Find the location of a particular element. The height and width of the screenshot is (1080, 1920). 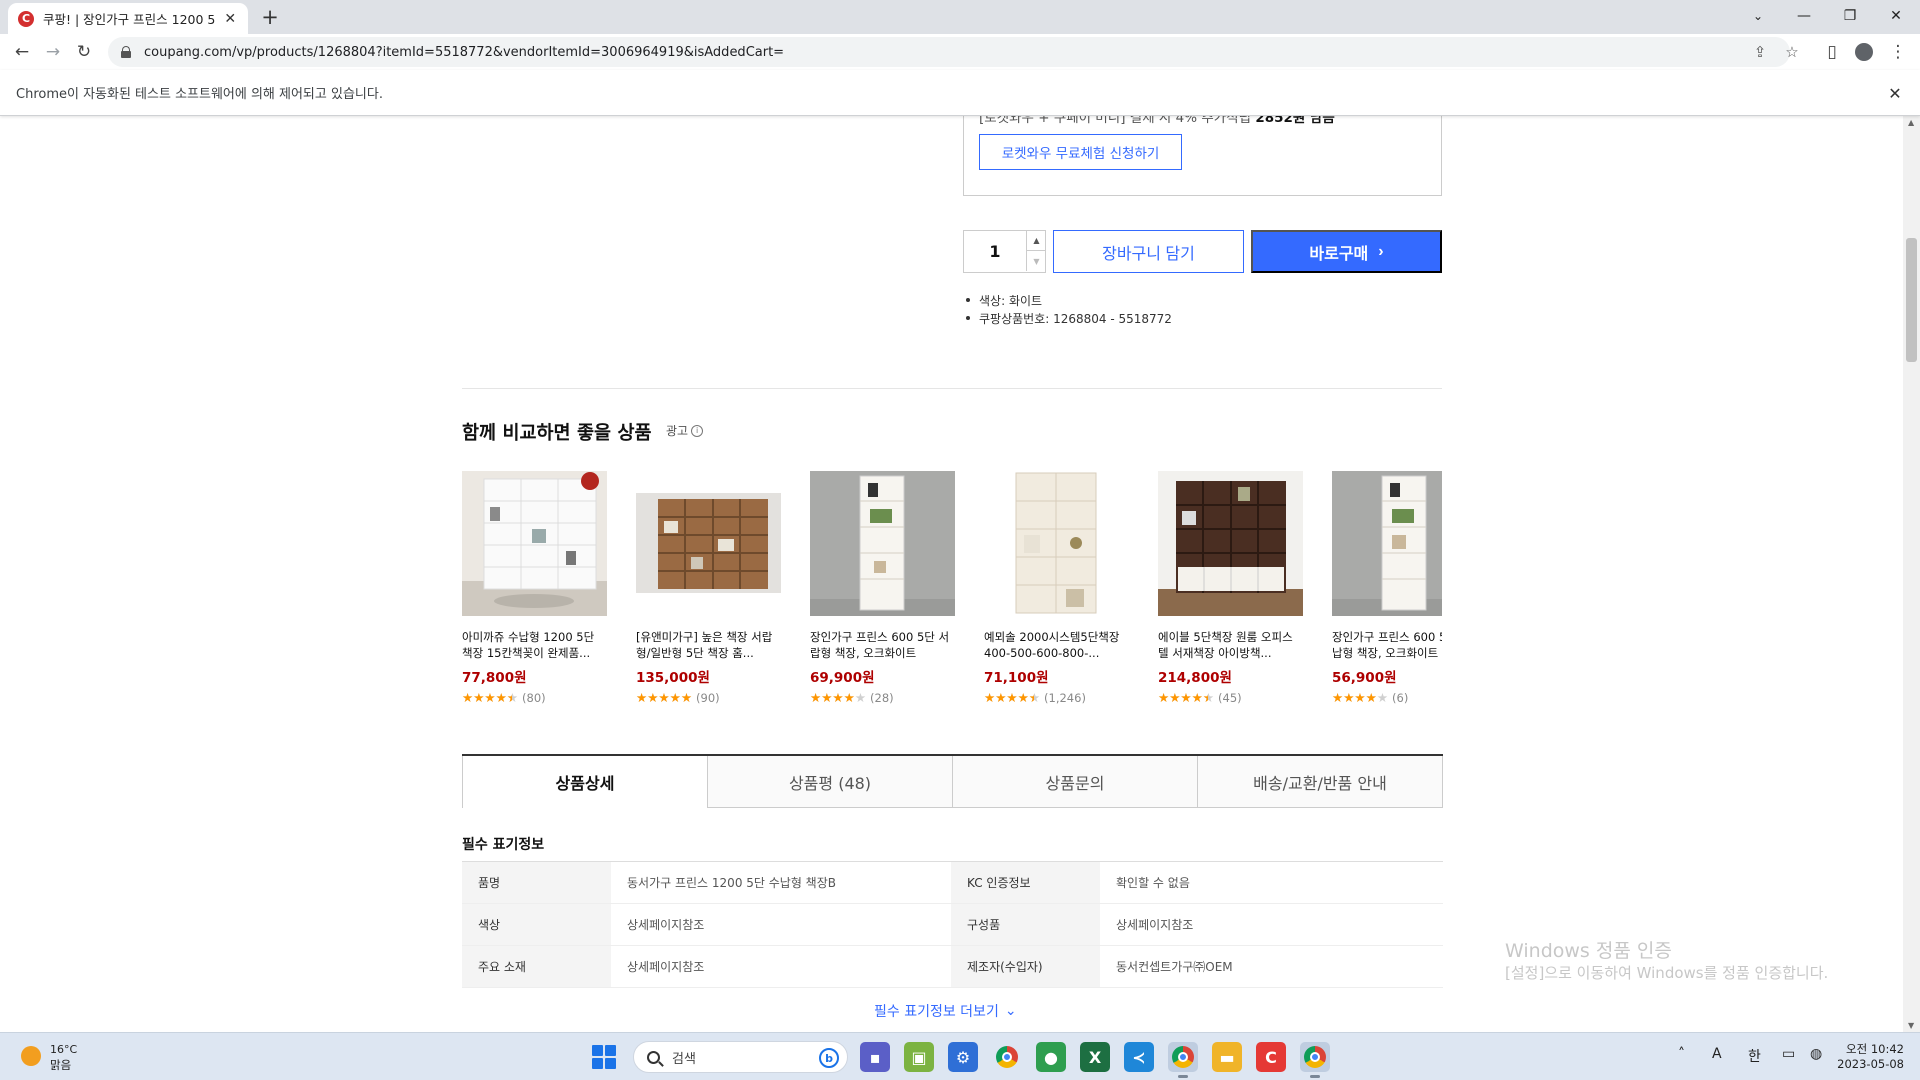

windows-activation-hint: [설정]으로 이동하여 Windows를 정품 인증합니다. is located at coordinates (1667, 973).